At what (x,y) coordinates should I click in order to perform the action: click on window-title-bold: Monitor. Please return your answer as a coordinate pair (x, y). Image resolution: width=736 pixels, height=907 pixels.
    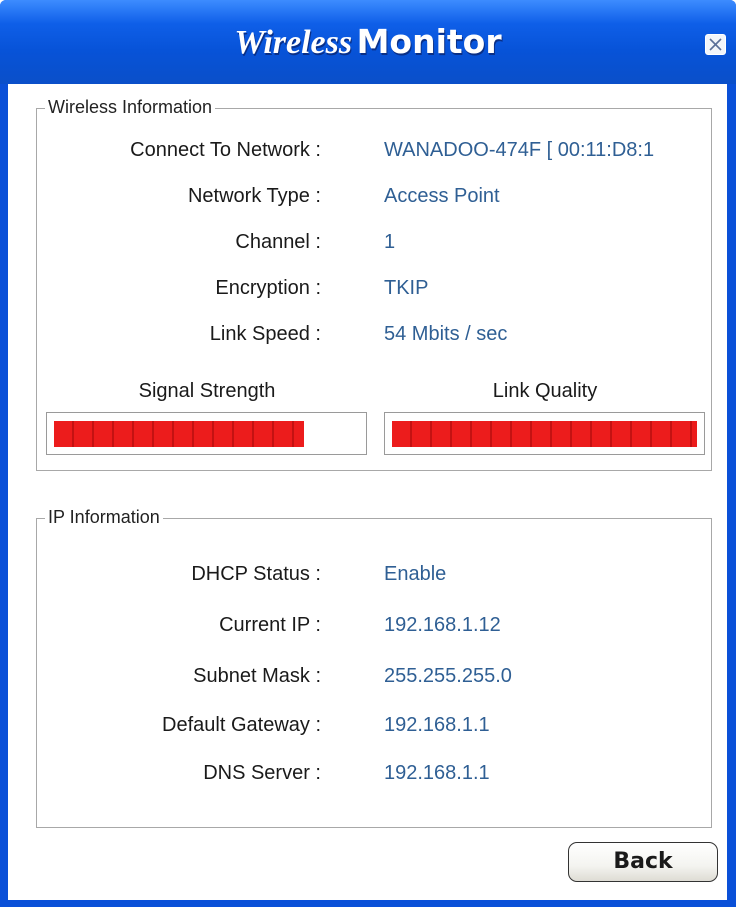
    Looking at the image, I should click on (429, 41).